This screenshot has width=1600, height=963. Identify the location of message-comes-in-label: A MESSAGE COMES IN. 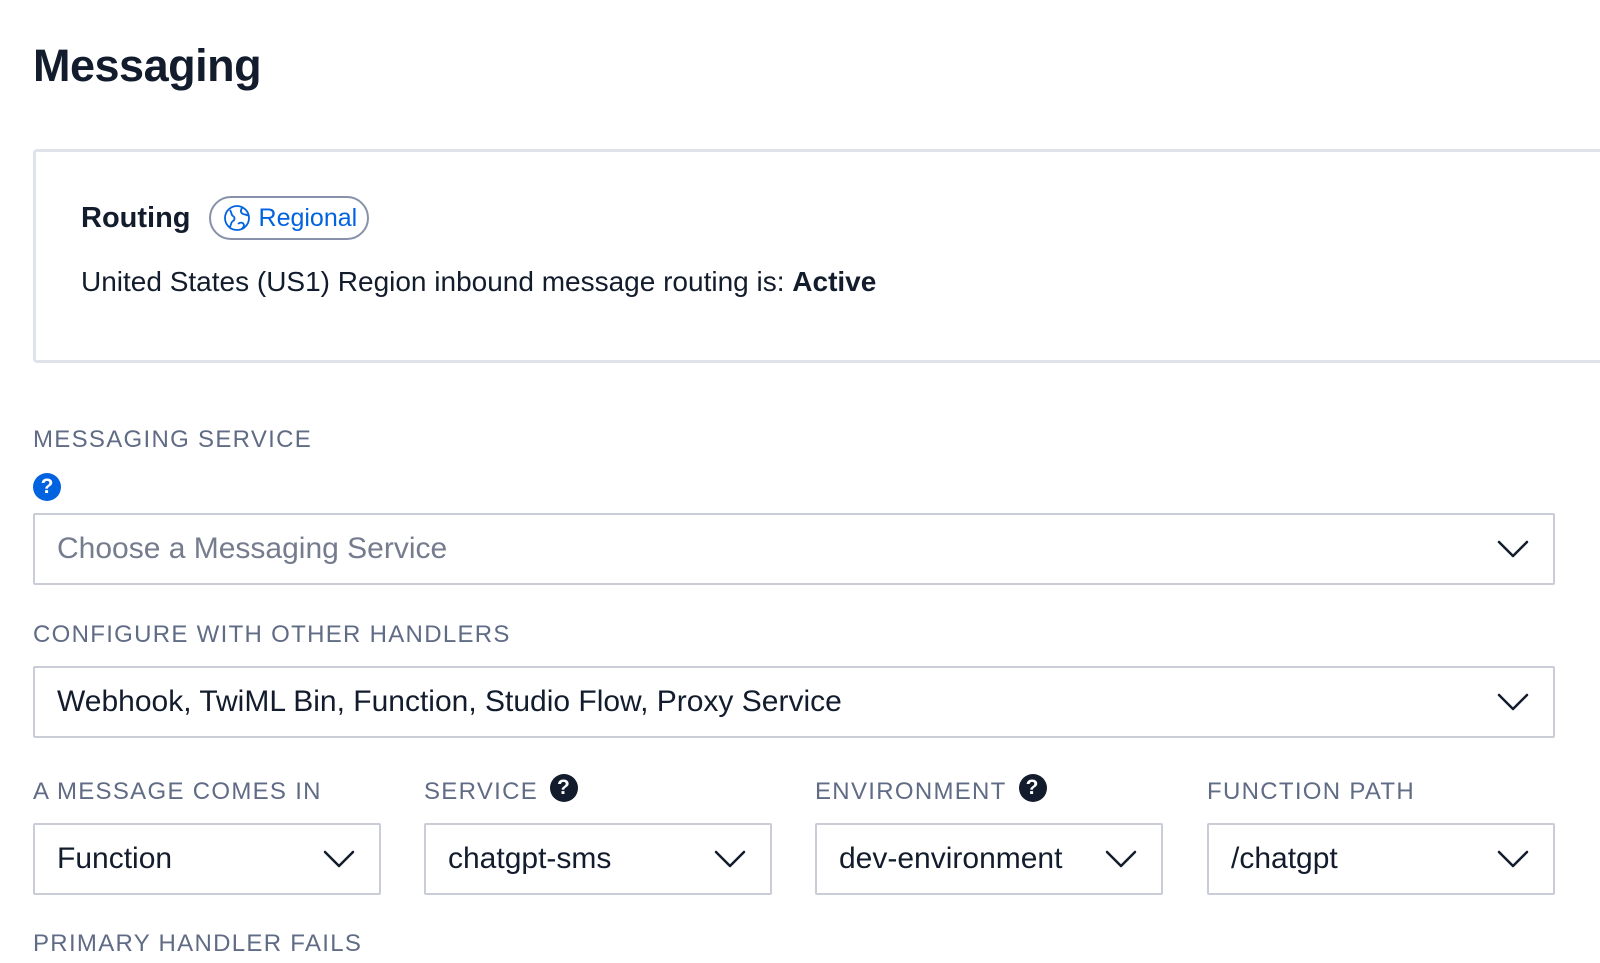
(177, 792).